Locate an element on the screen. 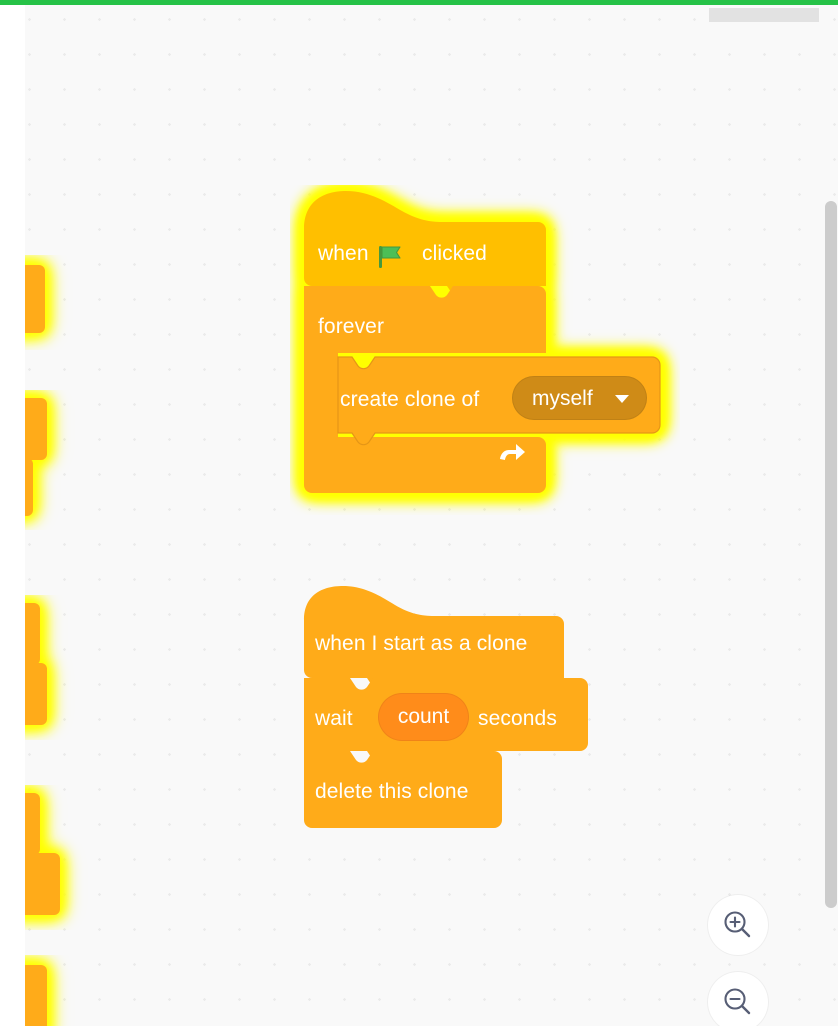 The width and height of the screenshot is (838, 1026). zoom-in-button is located at coordinates (738, 925).